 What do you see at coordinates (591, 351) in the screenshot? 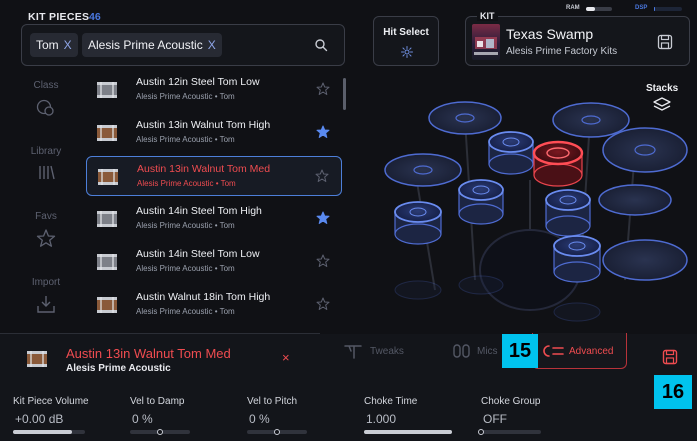
I see `tab-label: Advanced` at bounding box center [591, 351].